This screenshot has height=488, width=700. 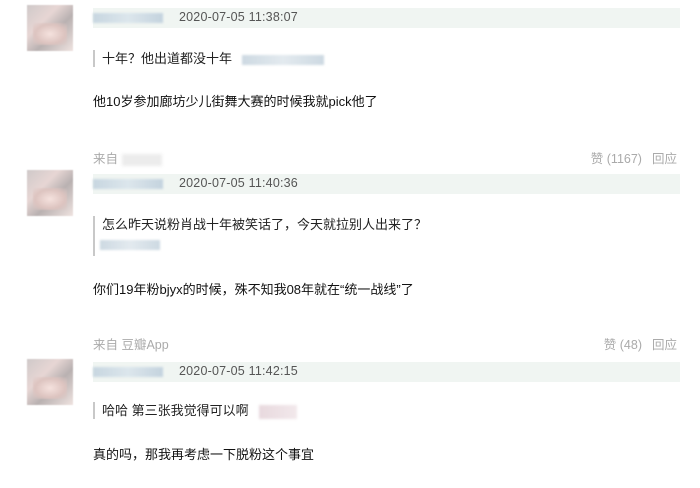 I want to click on comment-source: 来自 豆瓣App, so click(x=131, y=345).